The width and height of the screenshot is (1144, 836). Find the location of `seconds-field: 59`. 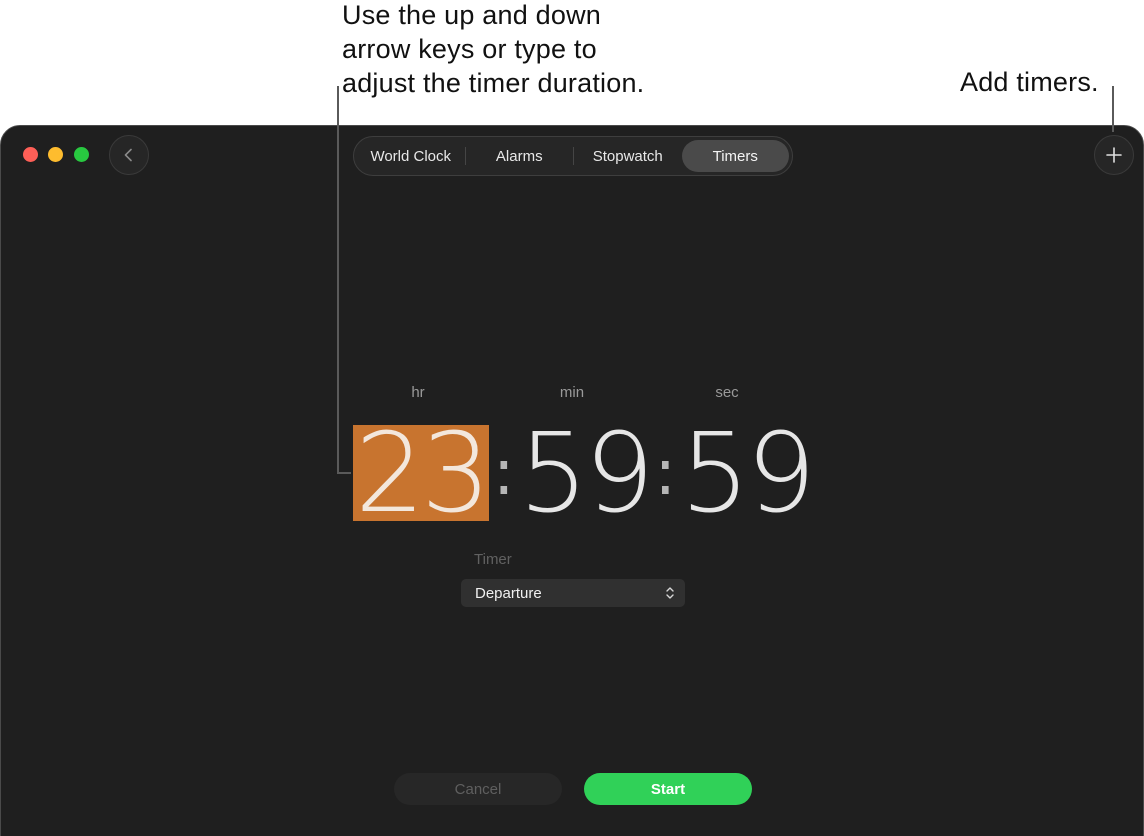

seconds-field: 59 is located at coordinates (748, 473).